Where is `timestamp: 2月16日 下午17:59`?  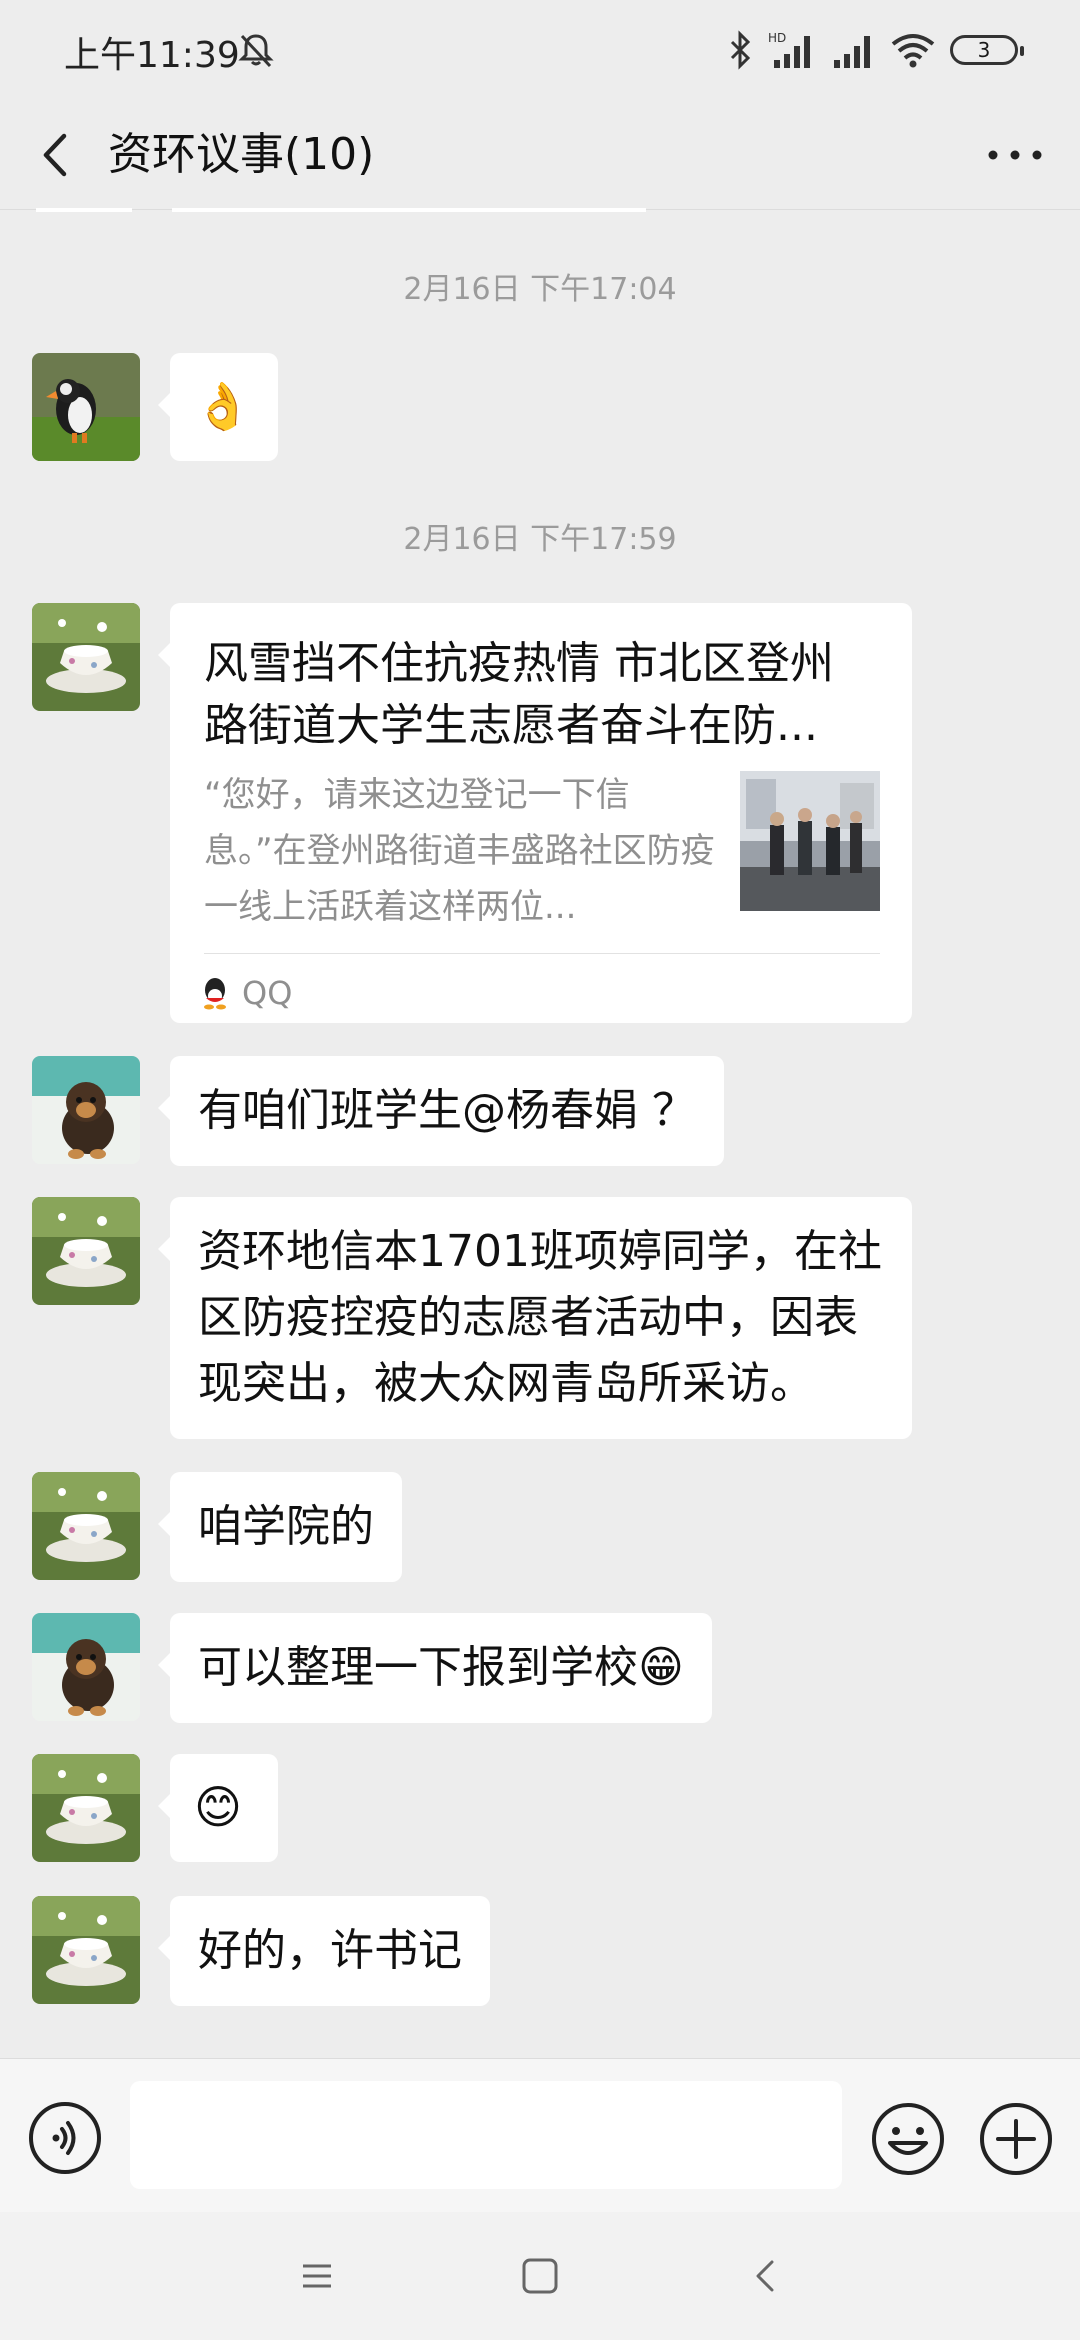 timestamp: 2月16日 下午17:59 is located at coordinates (540, 539).